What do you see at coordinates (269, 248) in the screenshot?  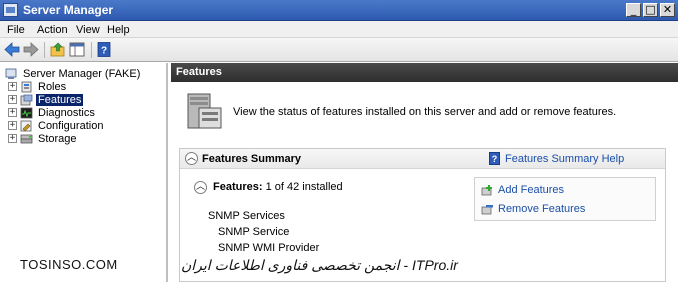 I see `installed-feature-snmp-wmi-provider: SNMP WMI Provider` at bounding box center [269, 248].